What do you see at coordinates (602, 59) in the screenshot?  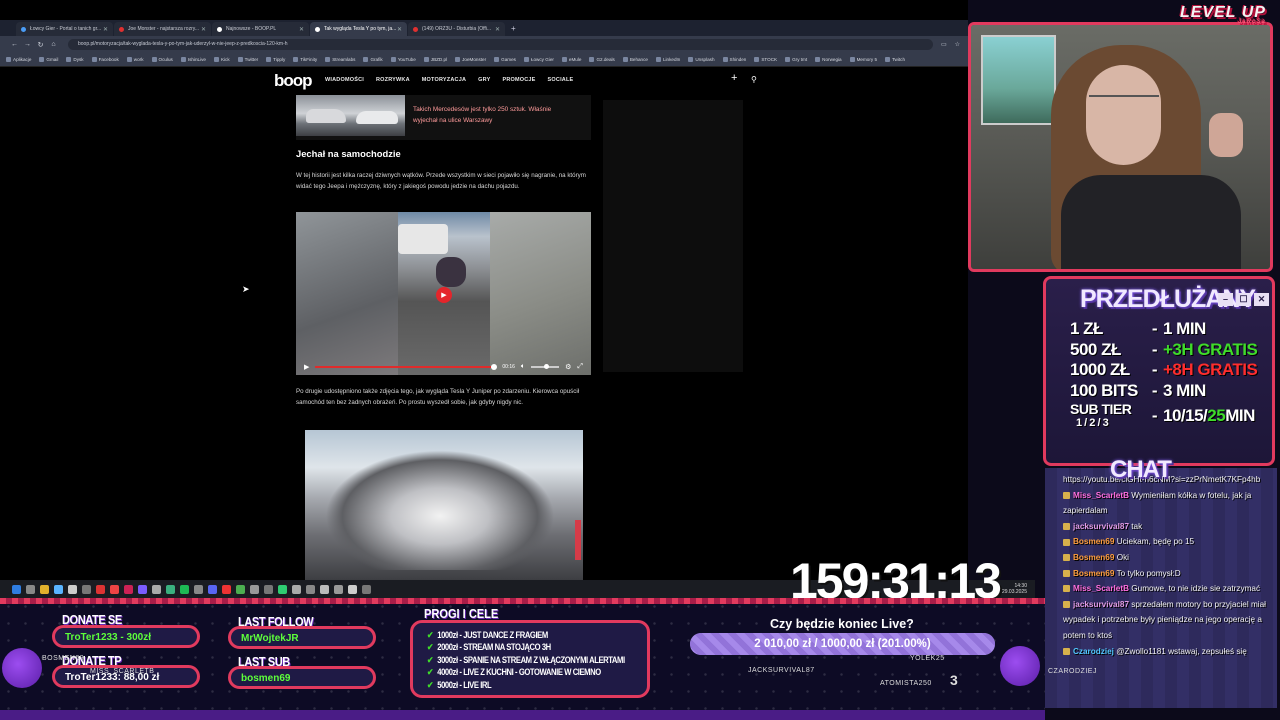 I see `bookmark-item: G2.deals` at bounding box center [602, 59].